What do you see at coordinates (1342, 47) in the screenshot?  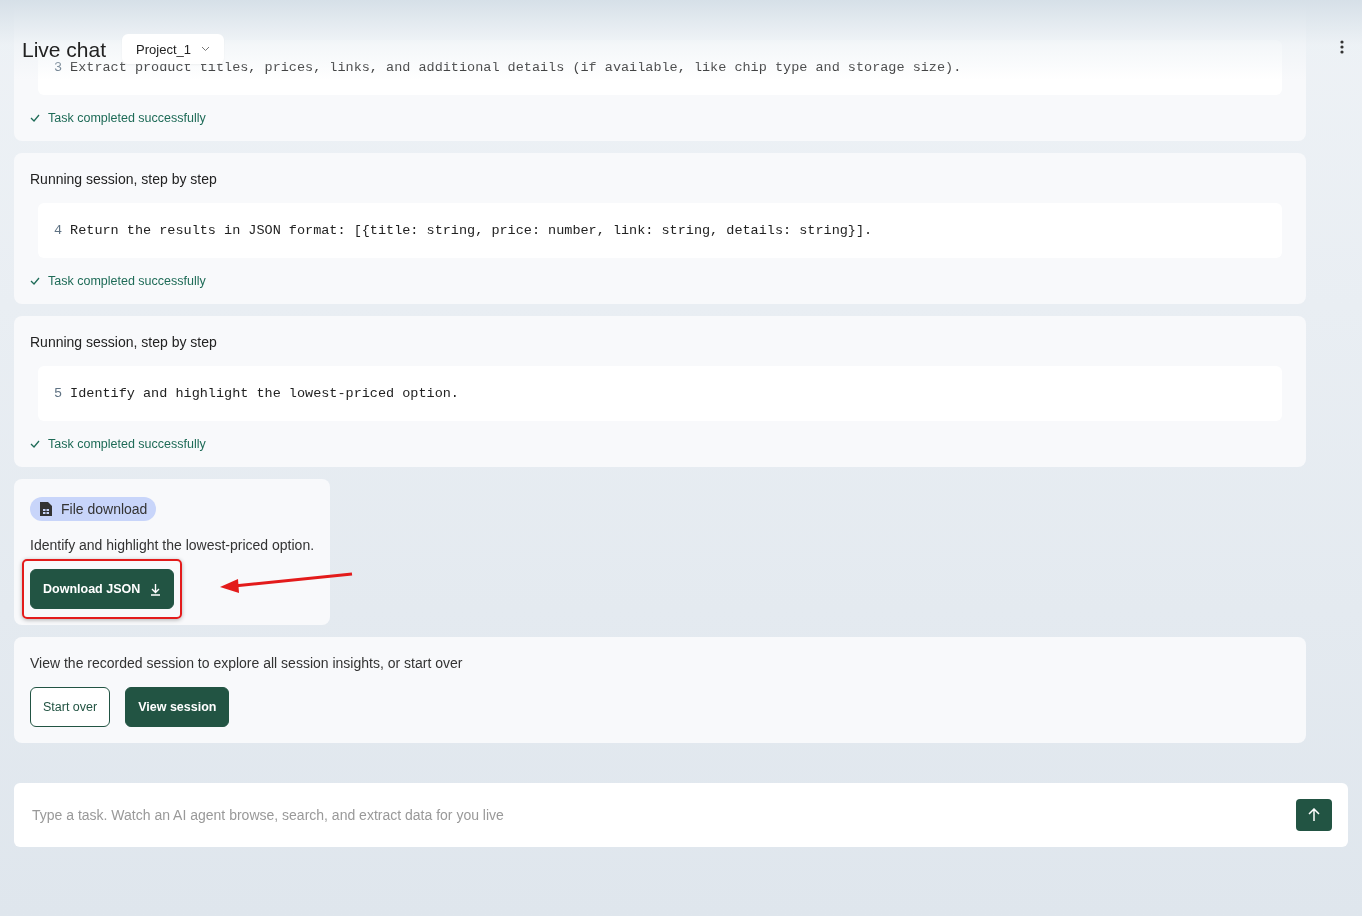 I see `more-options-icon` at bounding box center [1342, 47].